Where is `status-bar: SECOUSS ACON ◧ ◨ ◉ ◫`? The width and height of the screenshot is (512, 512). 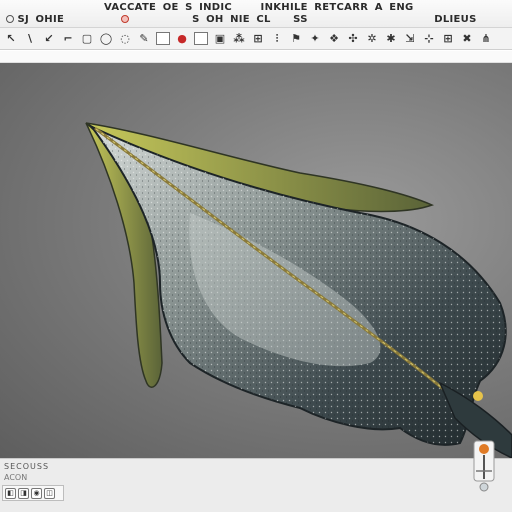 status-bar: SECOUSS ACON ◧ ◨ ◉ ◫ is located at coordinates (256, 476).